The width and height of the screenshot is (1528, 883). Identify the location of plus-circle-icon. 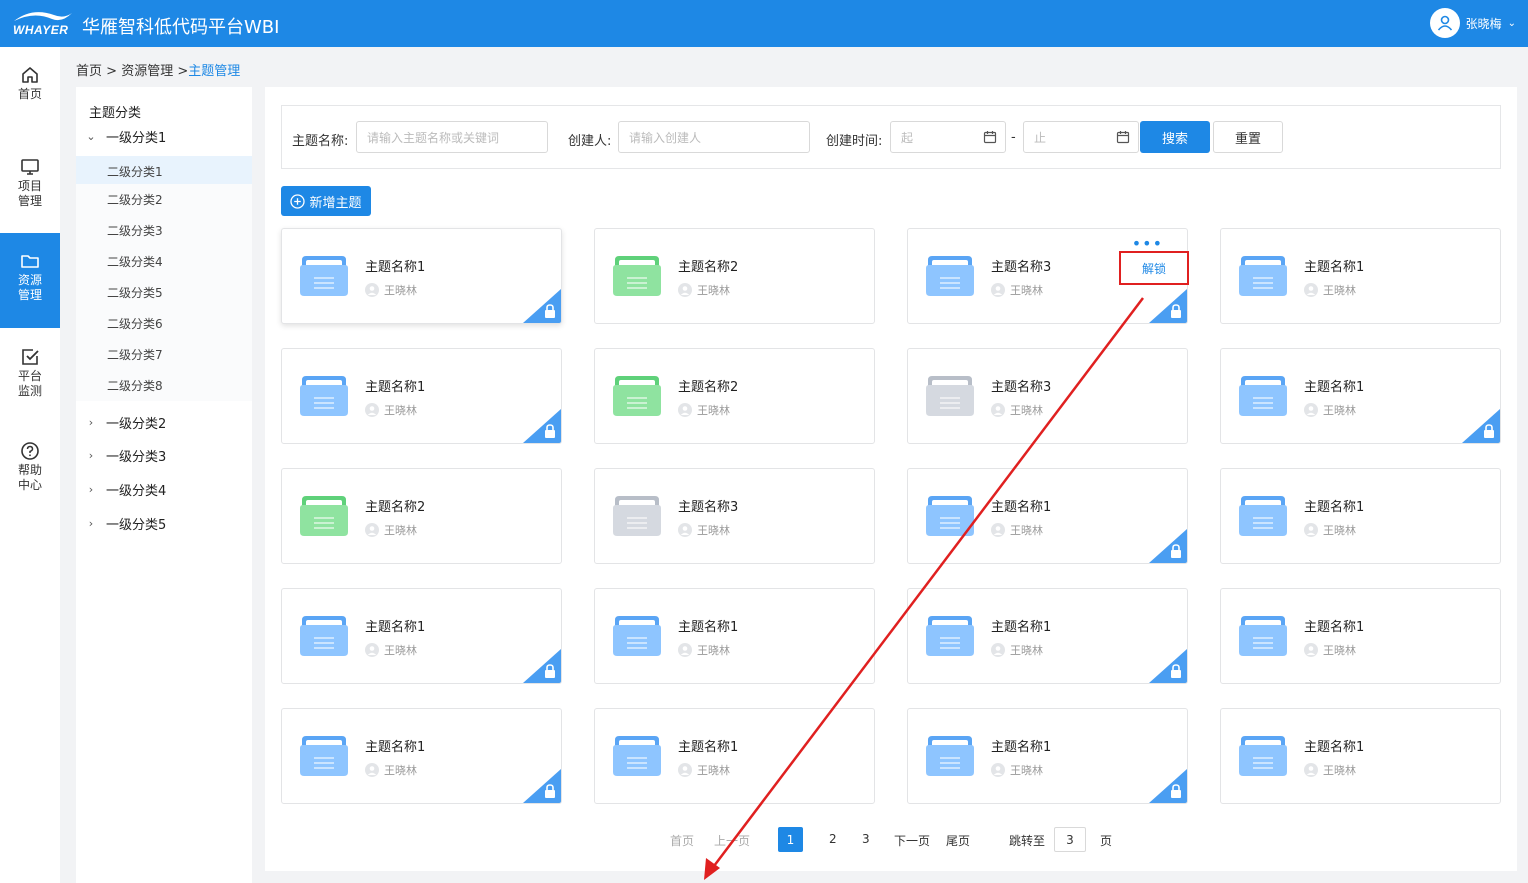
(298, 201).